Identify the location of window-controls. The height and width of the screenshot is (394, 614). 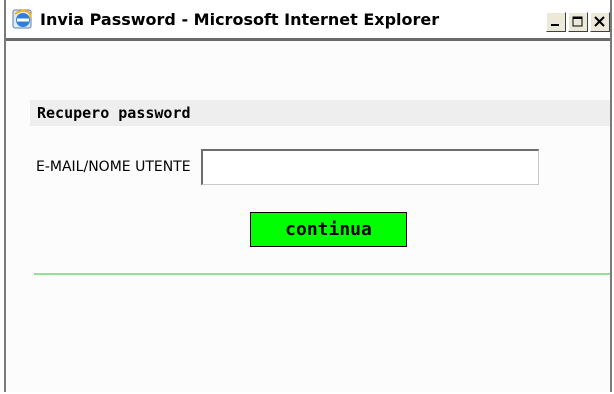
(577, 22).